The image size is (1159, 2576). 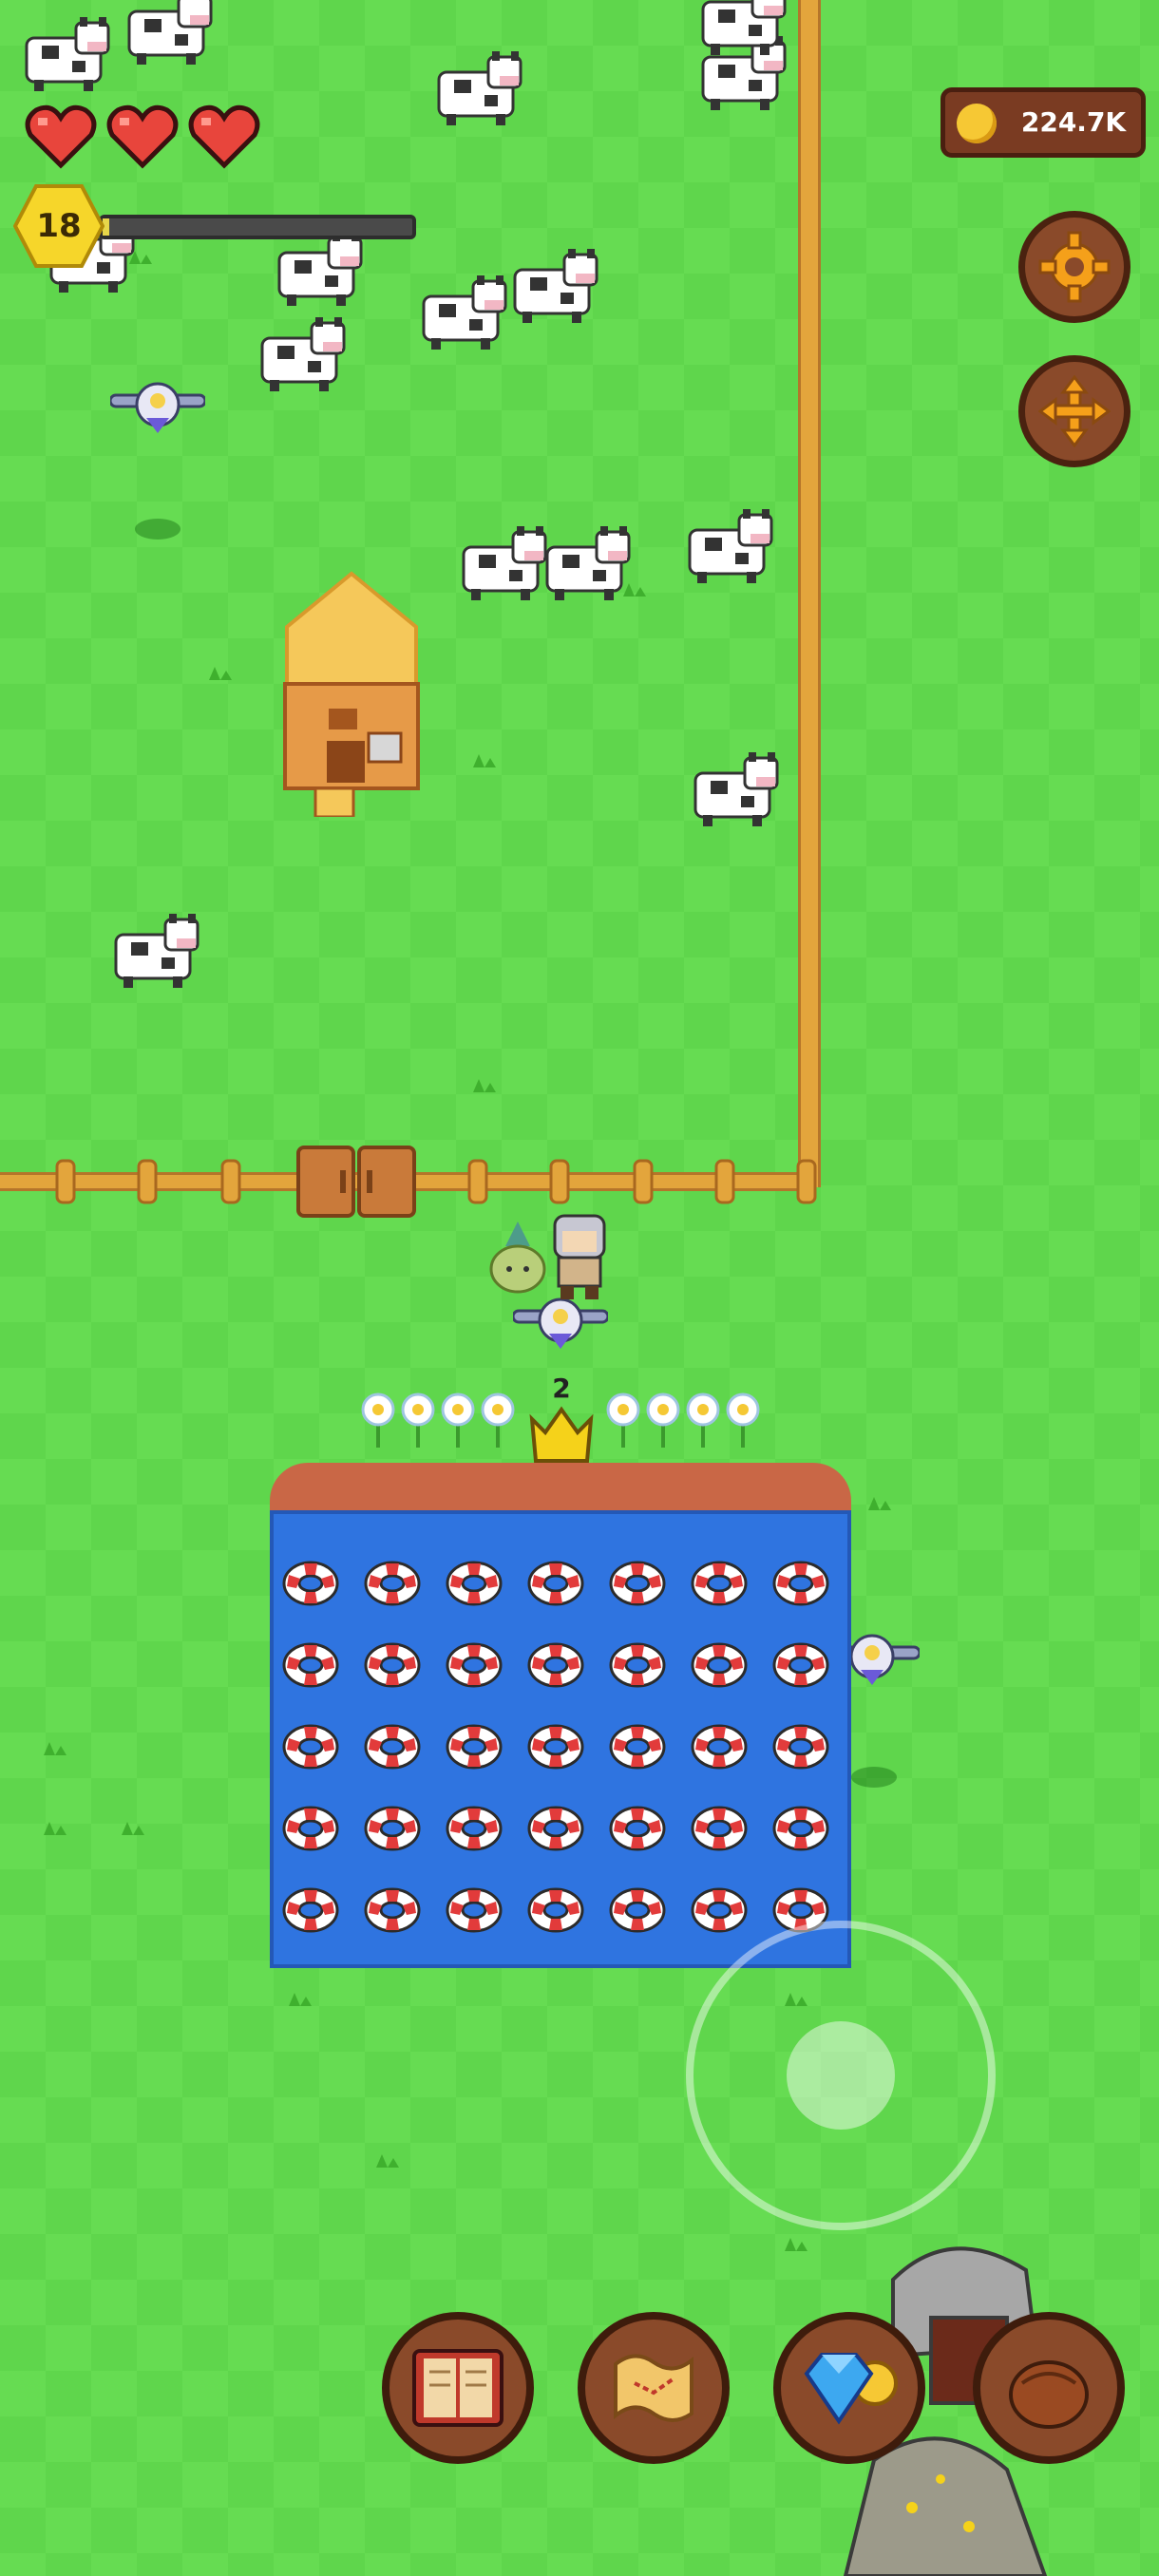 I want to click on shop-button, so click(x=849, y=2388).